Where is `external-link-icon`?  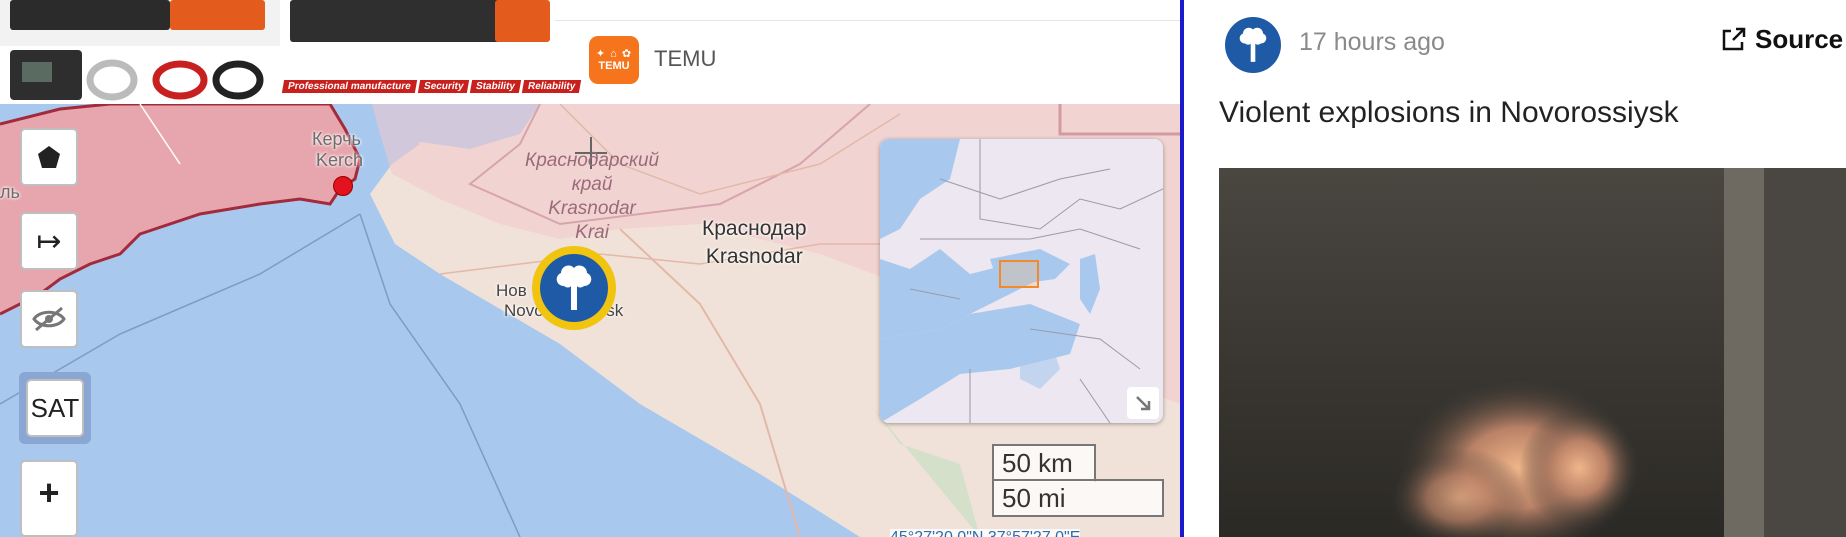 external-link-icon is located at coordinates (1734, 38).